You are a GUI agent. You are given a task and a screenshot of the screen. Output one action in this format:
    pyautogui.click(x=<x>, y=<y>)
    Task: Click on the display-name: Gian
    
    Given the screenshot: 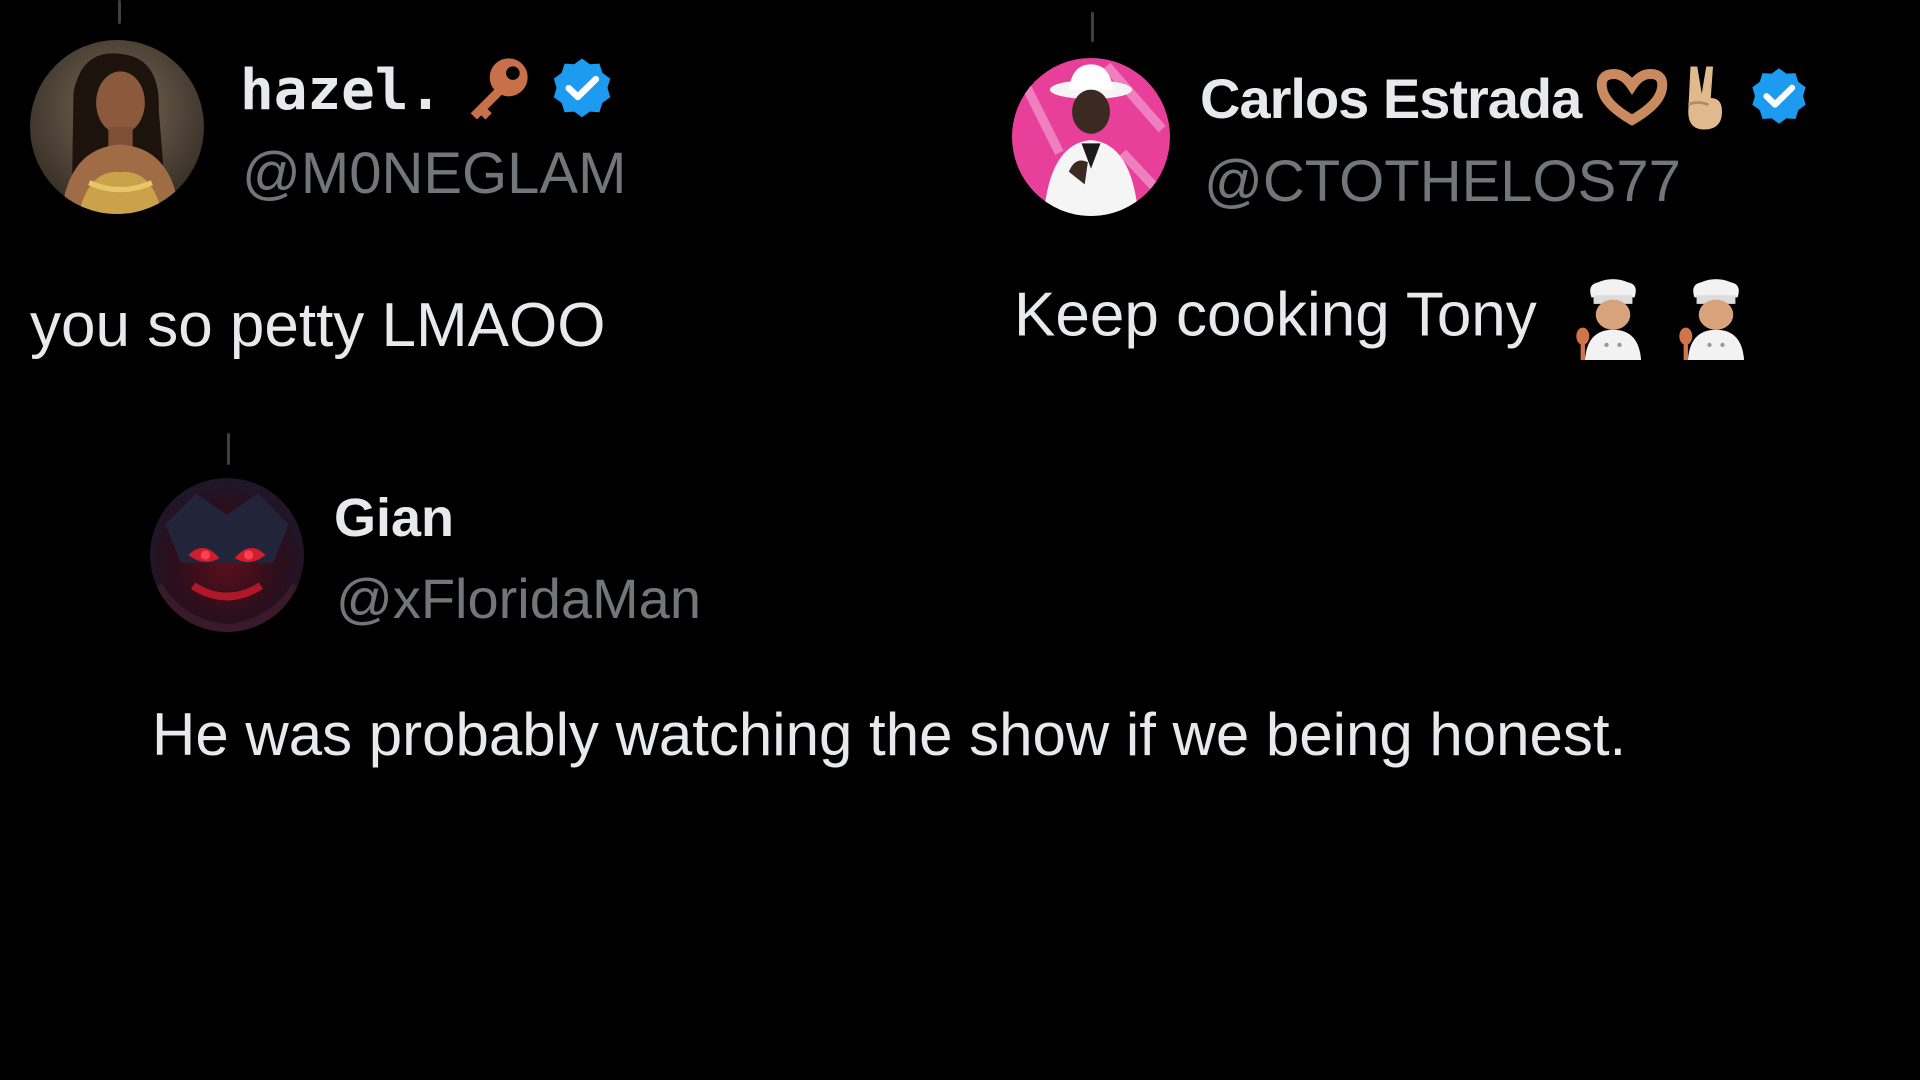 What is the action you would take?
    pyautogui.click(x=394, y=518)
    